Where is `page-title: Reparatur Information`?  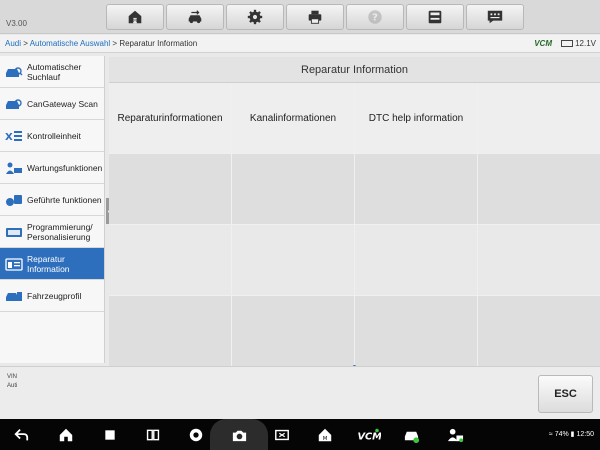
page-title: Reparatur Information is located at coordinates (354, 70).